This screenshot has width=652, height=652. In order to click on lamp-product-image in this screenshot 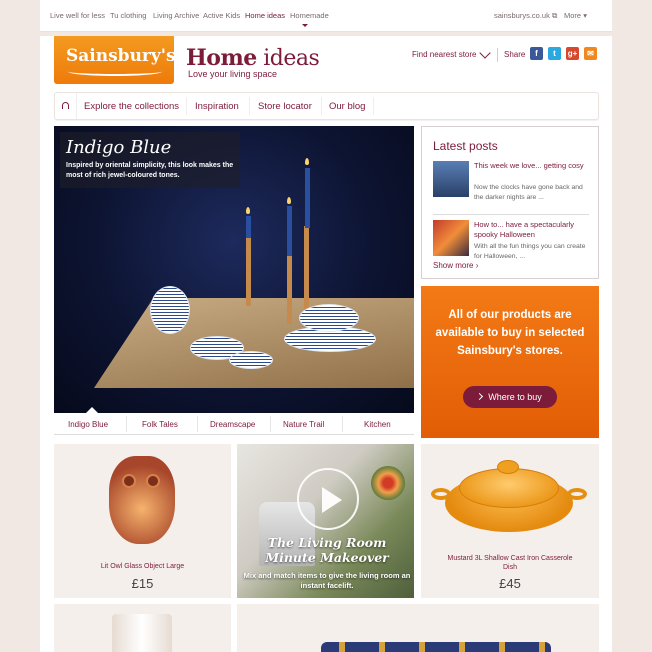, I will do `click(142, 633)`.